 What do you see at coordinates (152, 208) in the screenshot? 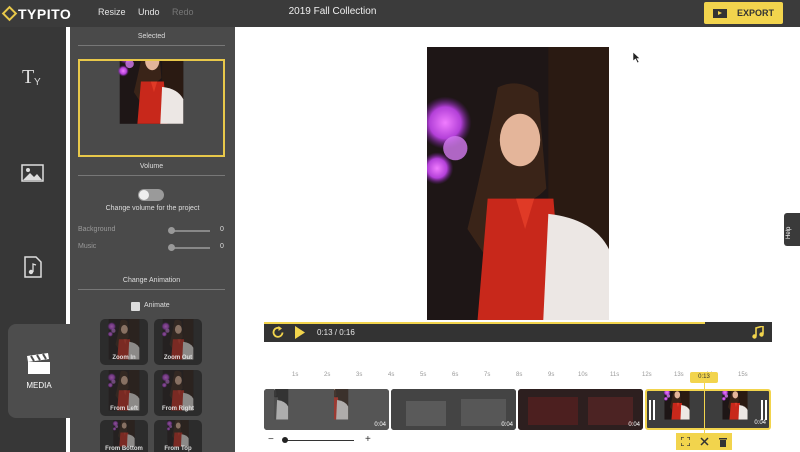
I see `volume-toggle-label: Change volume for the project` at bounding box center [152, 208].